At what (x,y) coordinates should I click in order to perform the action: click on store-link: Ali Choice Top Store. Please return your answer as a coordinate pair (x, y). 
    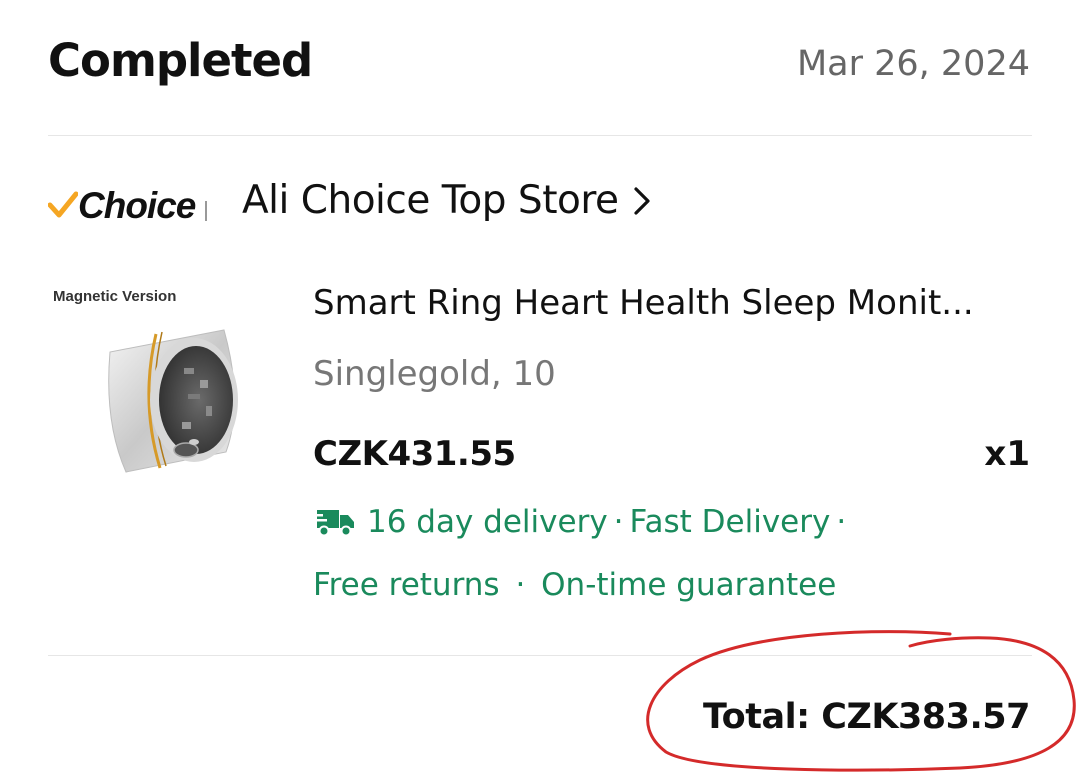
    Looking at the image, I should click on (447, 200).